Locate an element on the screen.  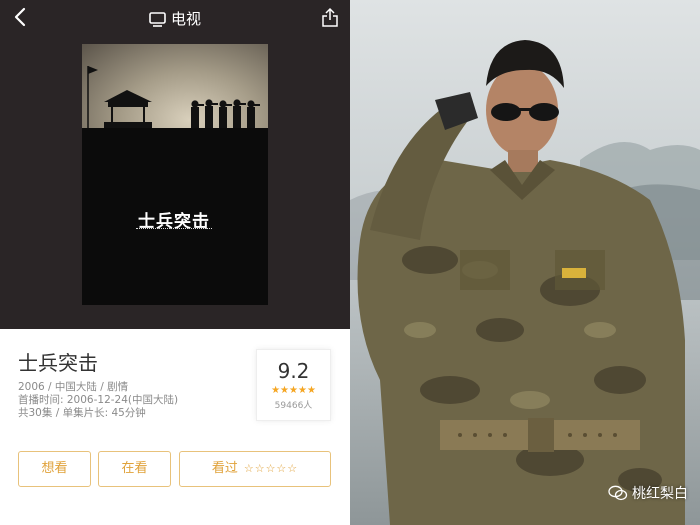
watermark: 桃红梨白 is located at coordinates (648, 493).